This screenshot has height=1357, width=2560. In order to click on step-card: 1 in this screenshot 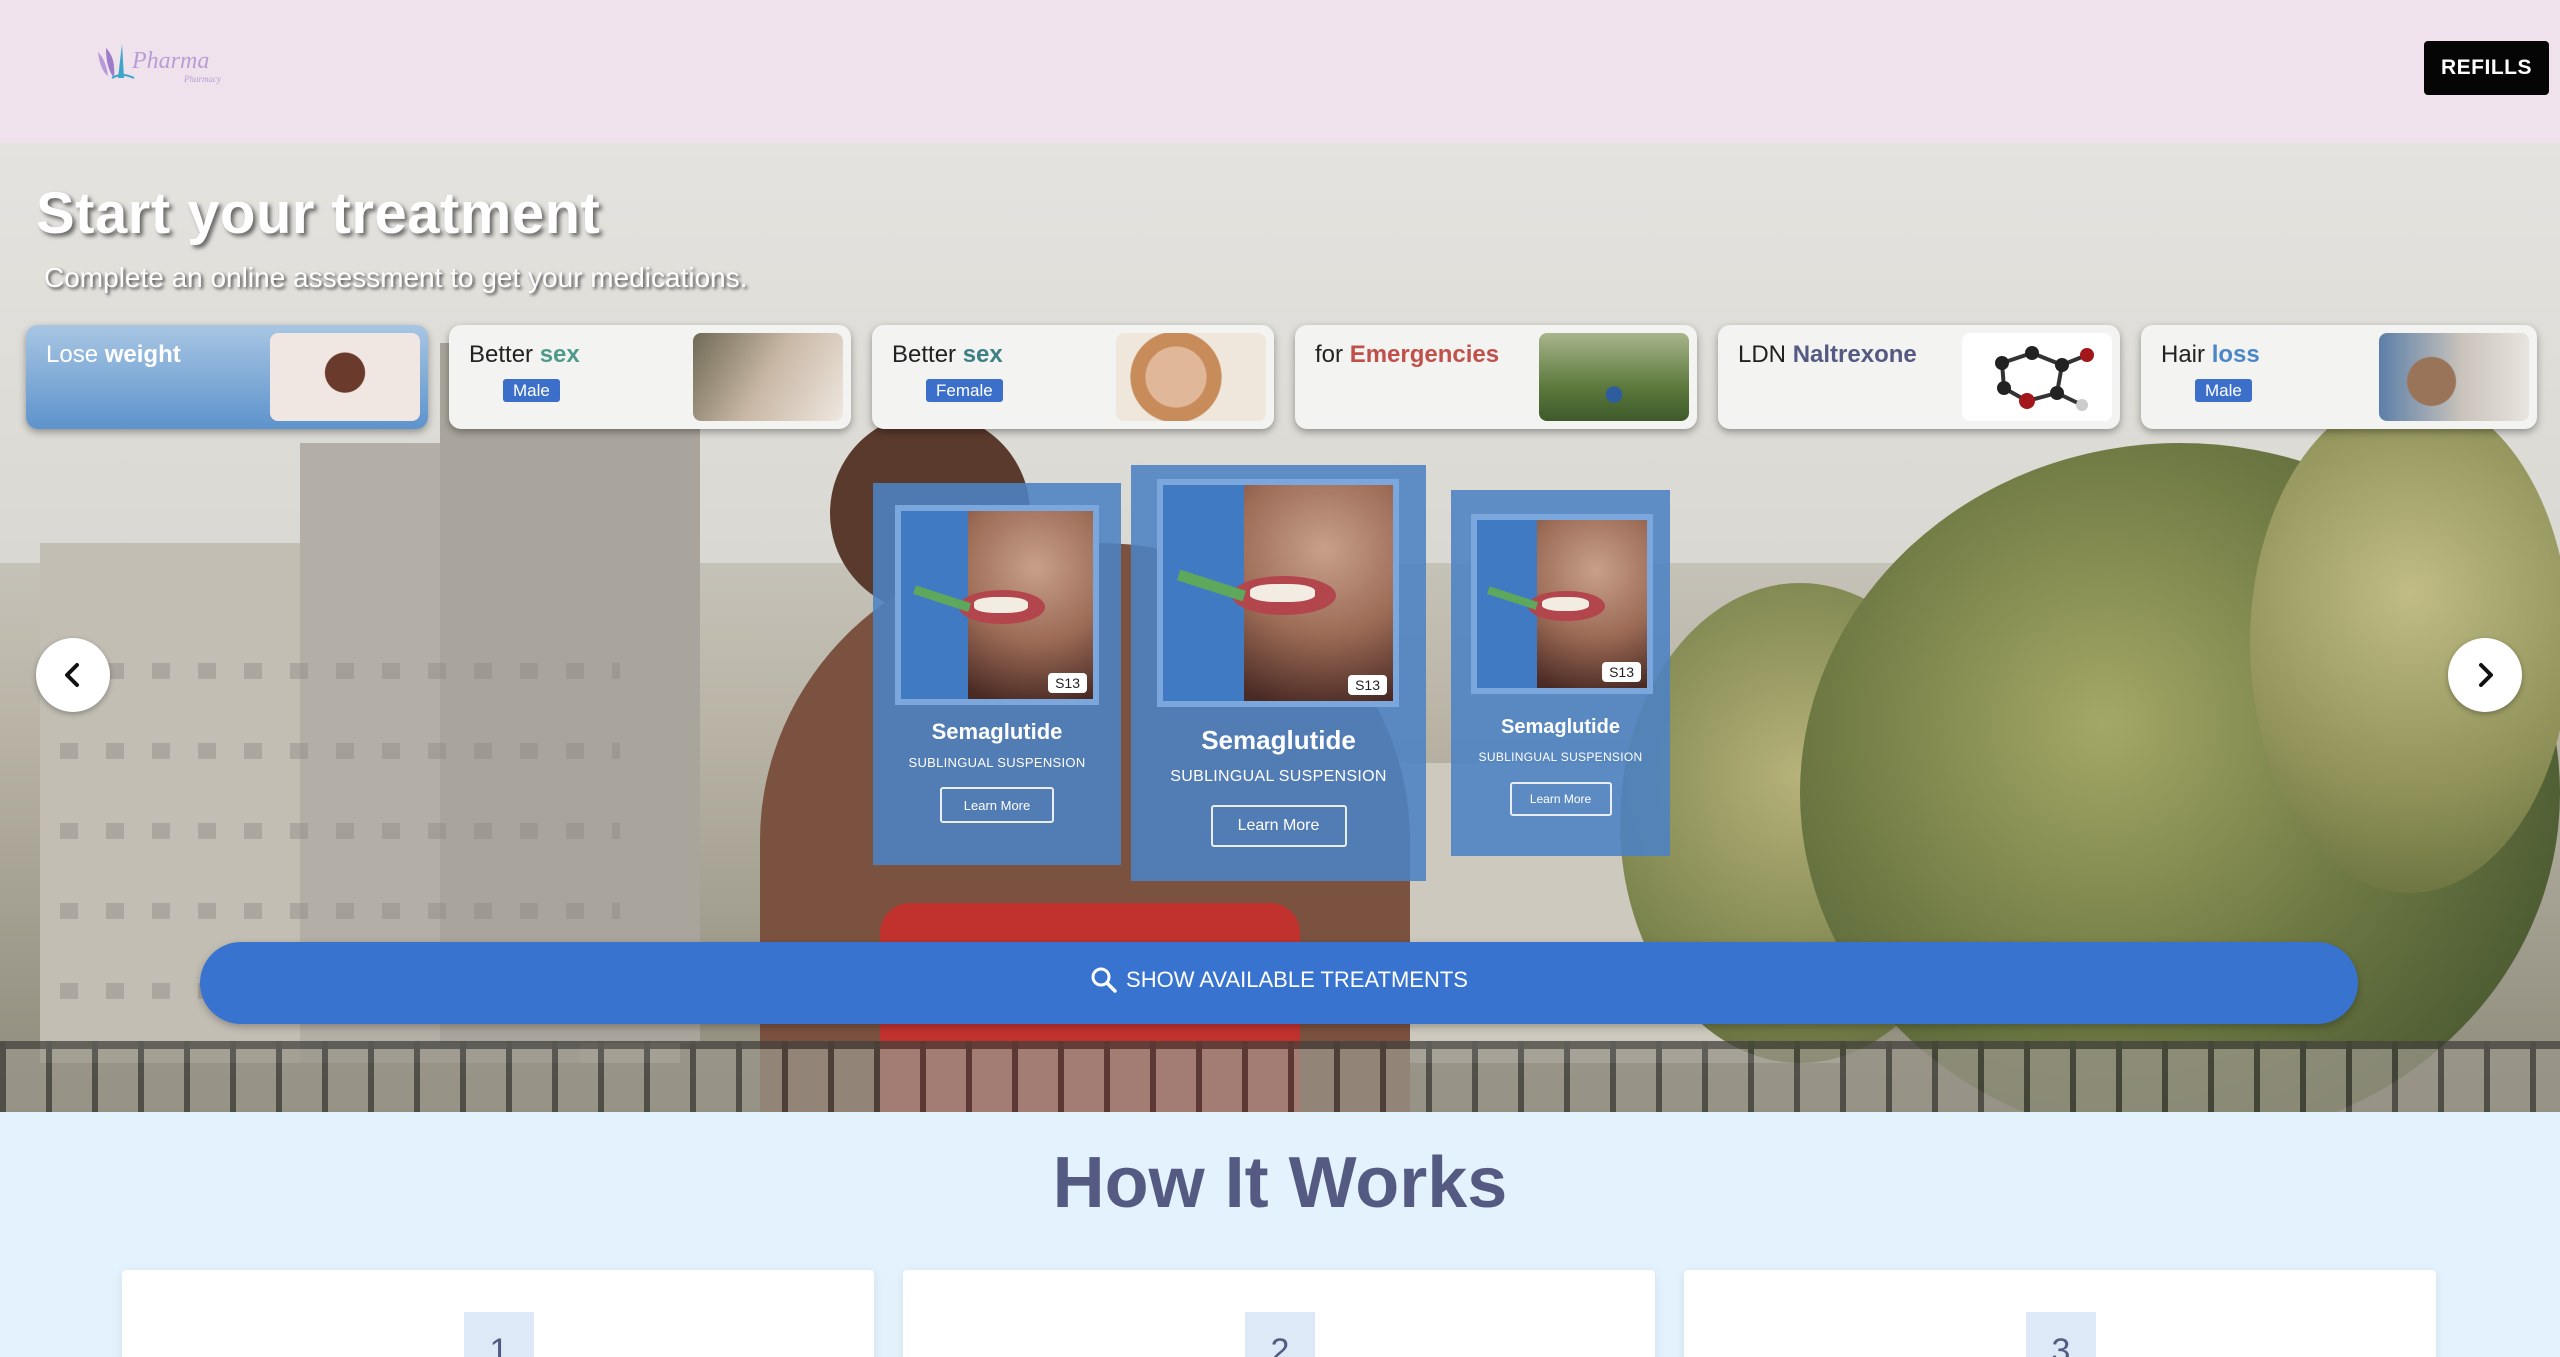, I will do `click(498, 1313)`.